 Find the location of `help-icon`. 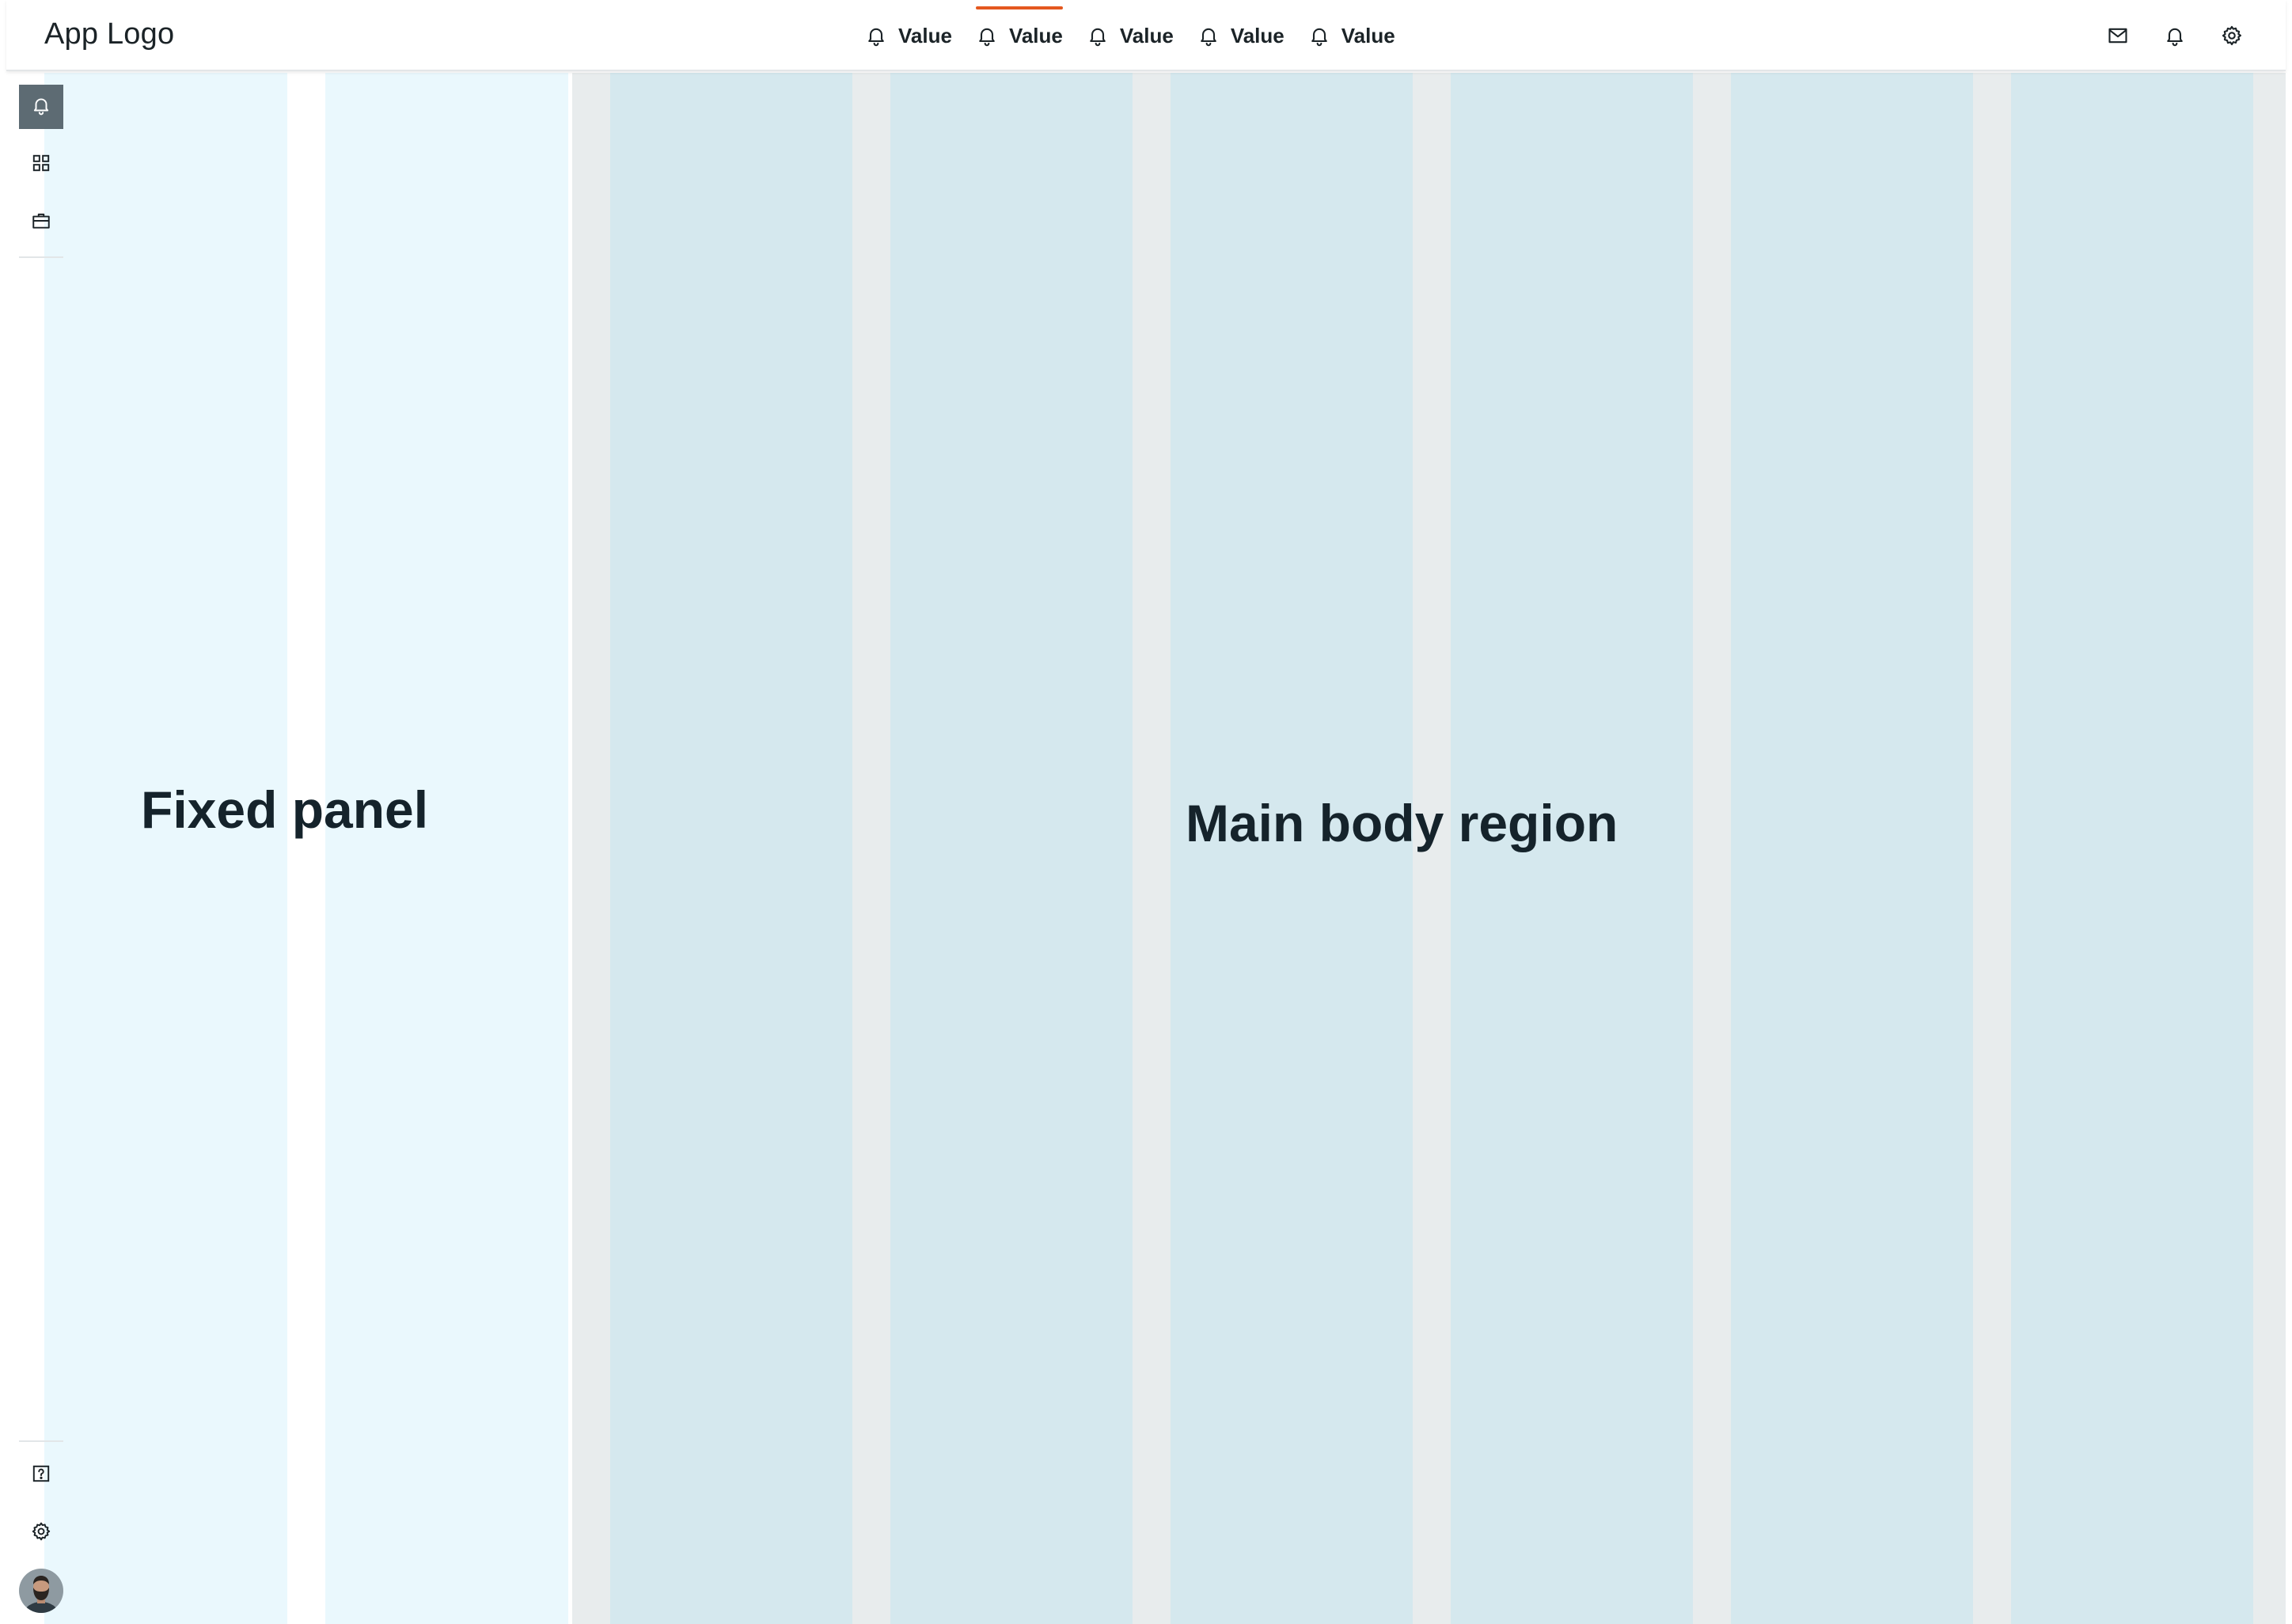

help-icon is located at coordinates (41, 1475).